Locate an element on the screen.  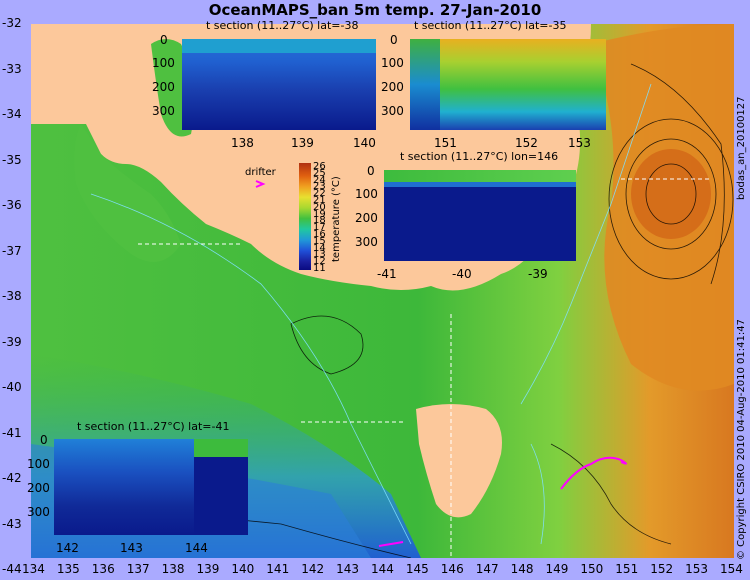
colorbar-tick-label: 11 is located at coordinates (319, 268).